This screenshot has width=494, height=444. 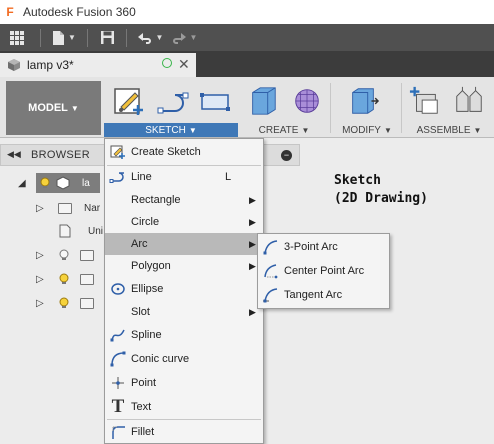 I want to click on file-menu-button: ▼, so click(x=64, y=37).